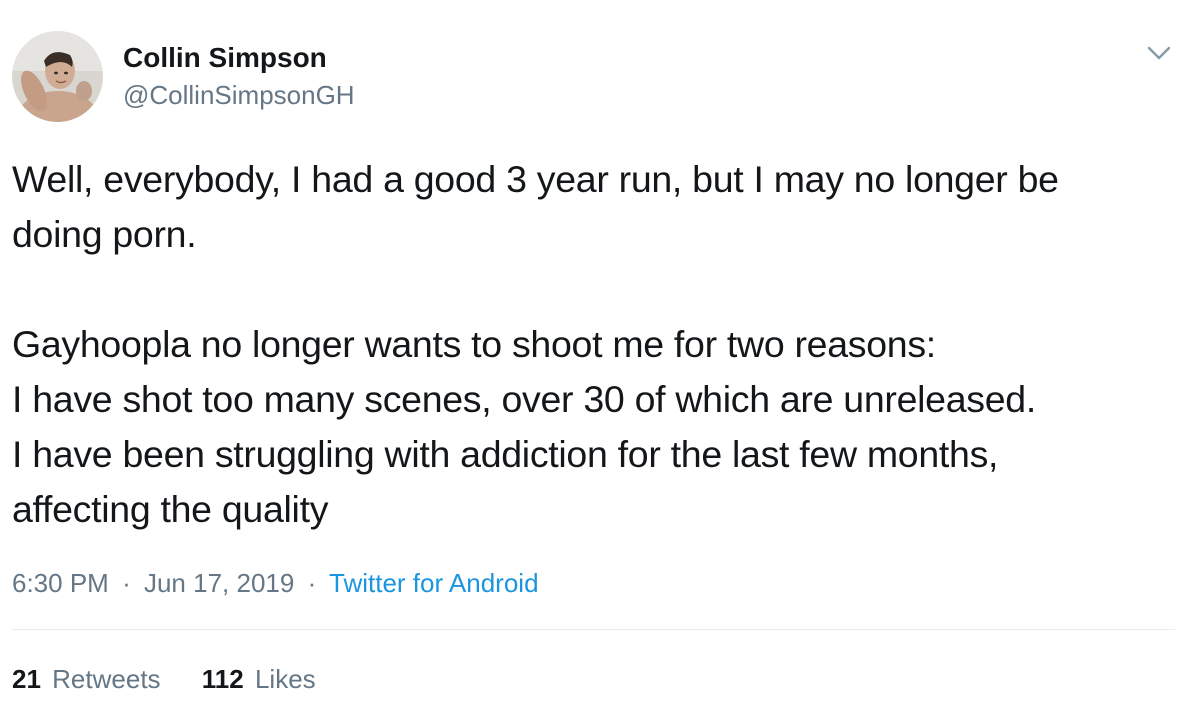 This screenshot has height=722, width=1198. Describe the element at coordinates (1159, 53) in the screenshot. I see `chevron-down-icon` at that location.